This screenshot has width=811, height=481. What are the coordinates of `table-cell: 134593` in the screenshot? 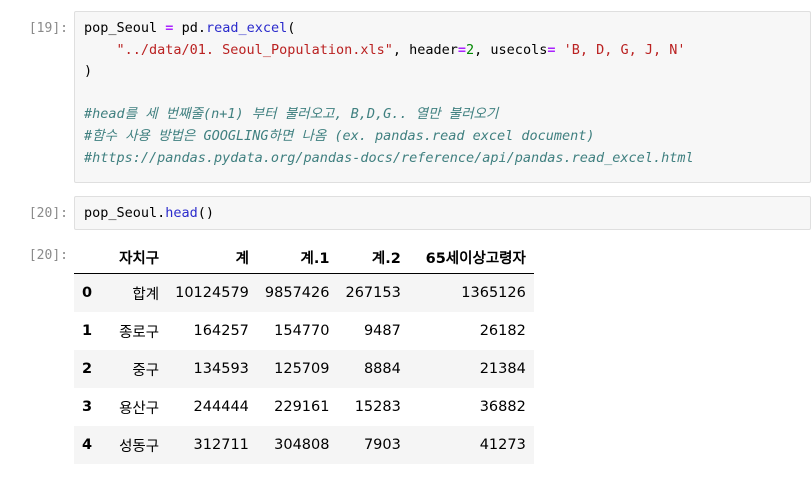 It's located at (221, 369).